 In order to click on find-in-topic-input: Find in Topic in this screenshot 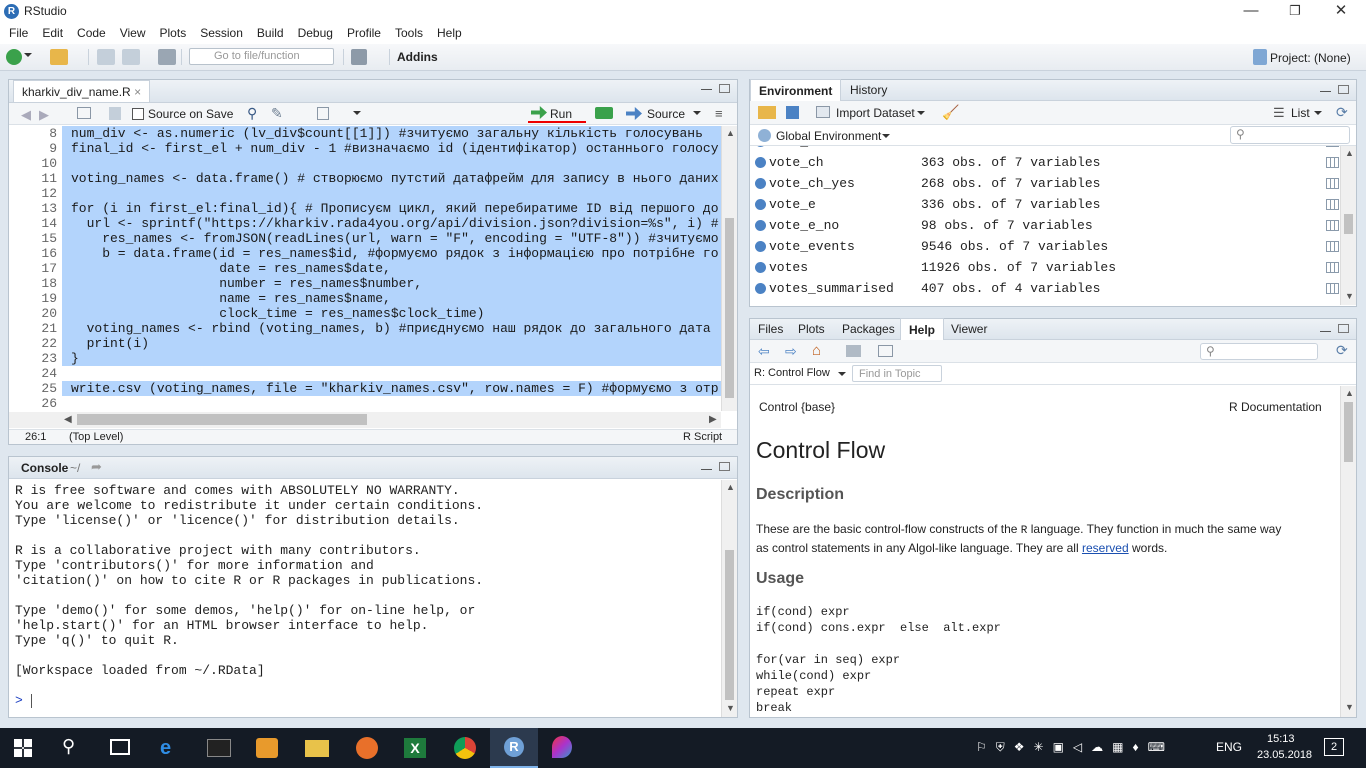, I will do `click(897, 373)`.